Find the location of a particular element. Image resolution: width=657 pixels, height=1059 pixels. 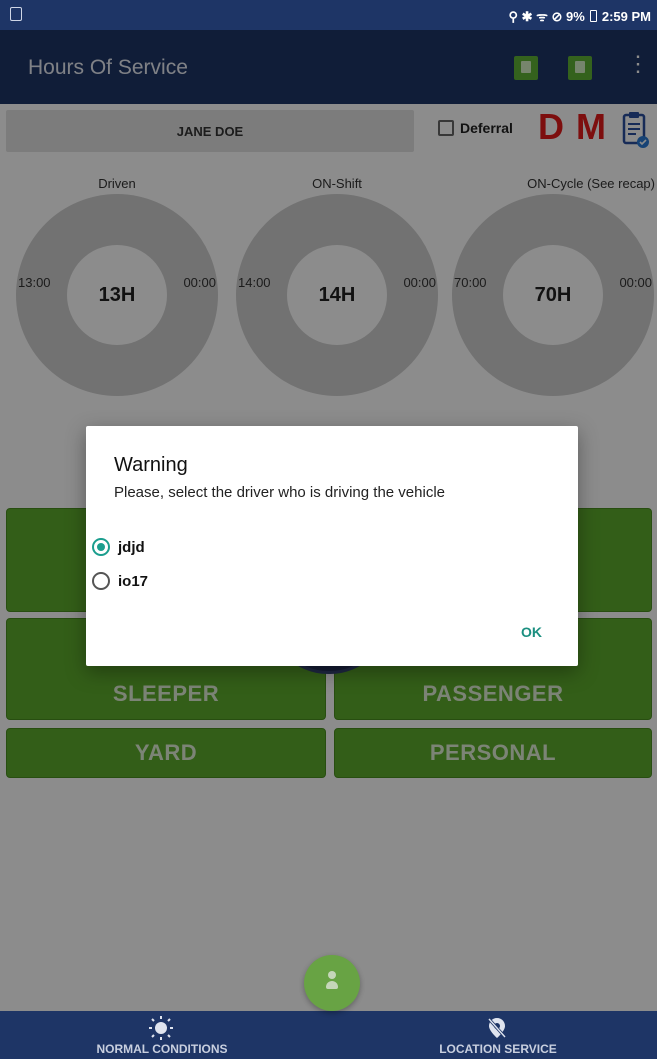

clock: 2:59 PM is located at coordinates (626, 16).